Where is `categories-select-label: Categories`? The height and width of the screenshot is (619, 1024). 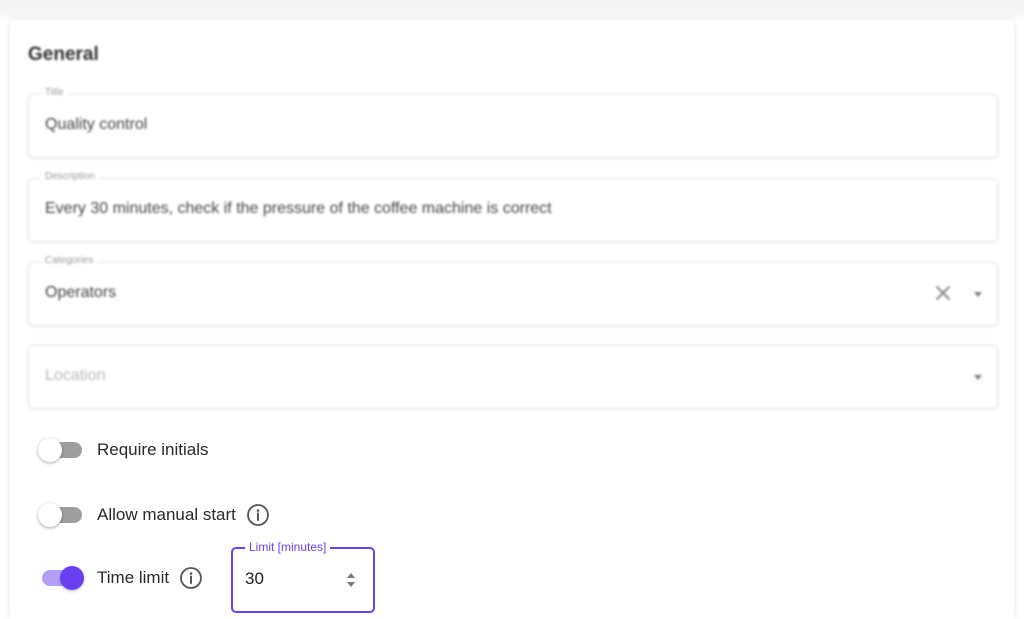 categories-select-label: Categories is located at coordinates (69, 260).